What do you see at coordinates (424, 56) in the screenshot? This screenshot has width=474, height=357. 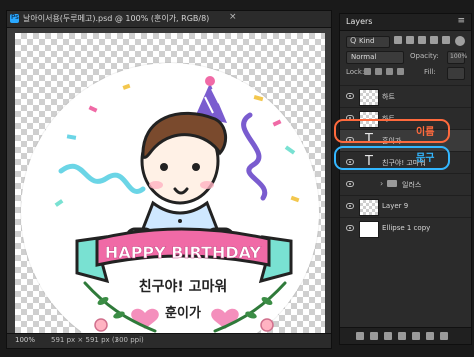 I see `opacity-label: Opacity:` at bounding box center [424, 56].